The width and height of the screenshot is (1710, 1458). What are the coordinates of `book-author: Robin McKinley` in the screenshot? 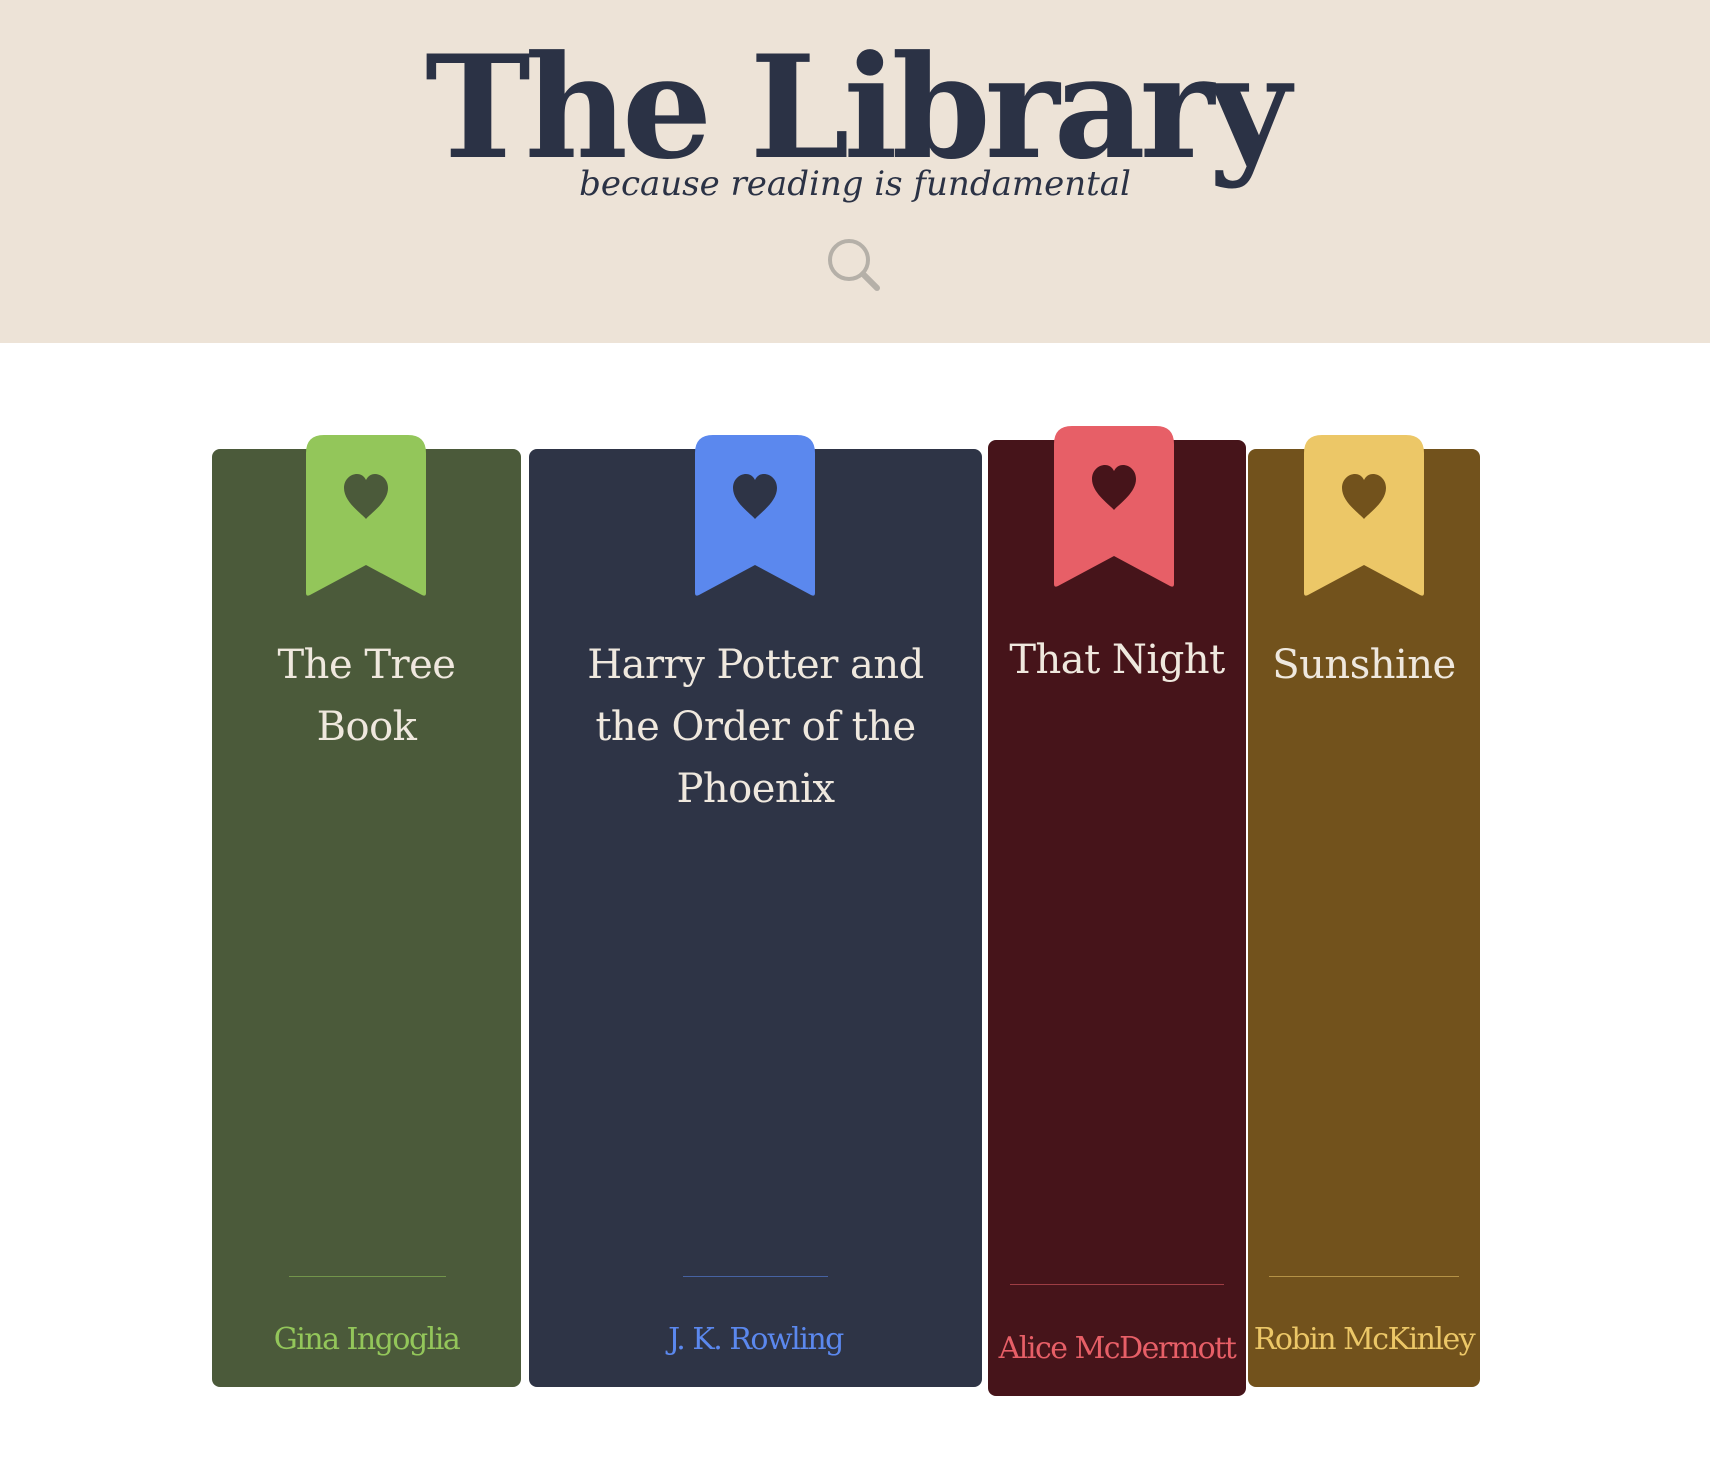 It's located at (1364, 1340).